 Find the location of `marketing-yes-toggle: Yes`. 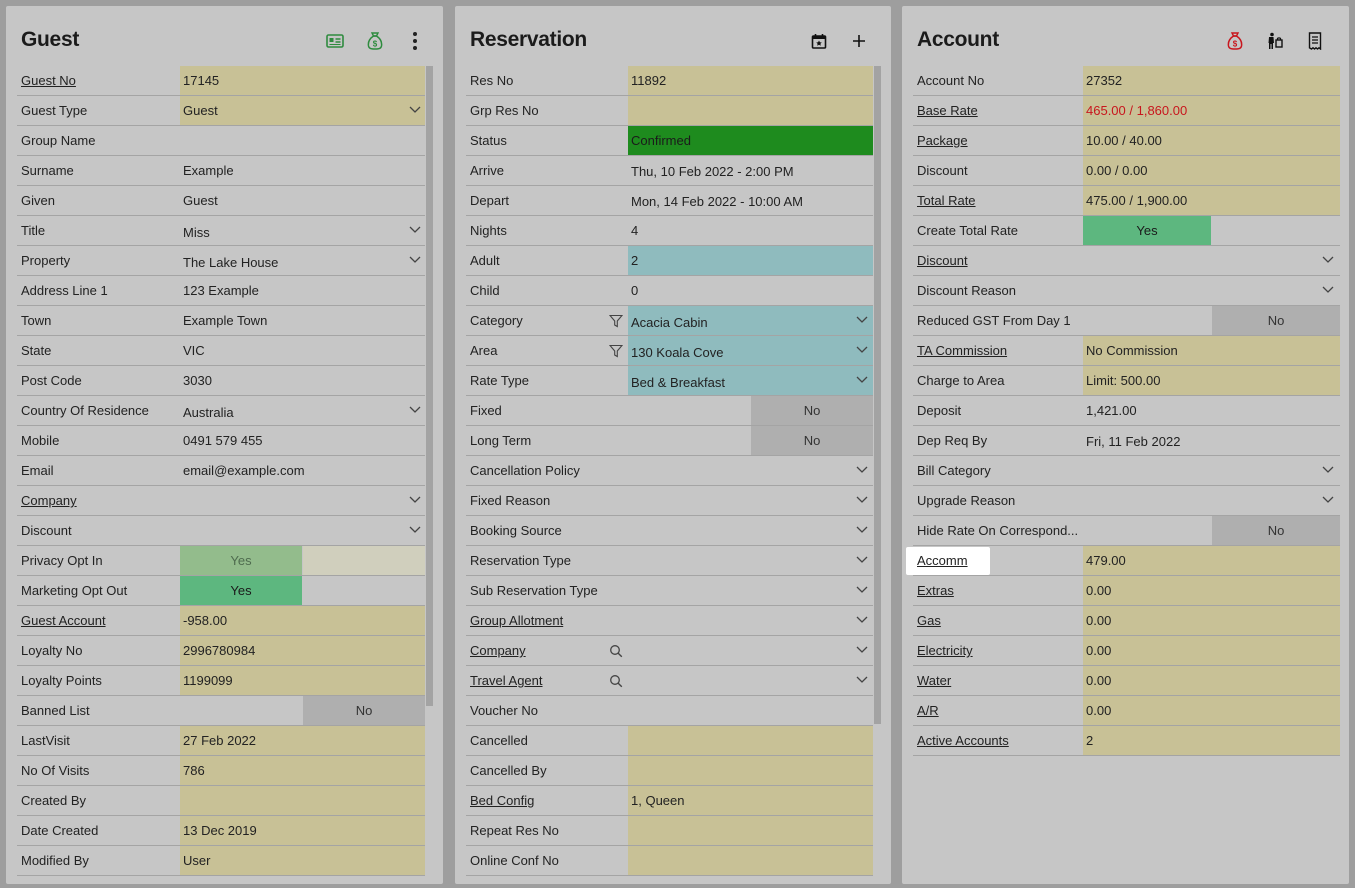

marketing-yes-toggle: Yes is located at coordinates (241, 590).